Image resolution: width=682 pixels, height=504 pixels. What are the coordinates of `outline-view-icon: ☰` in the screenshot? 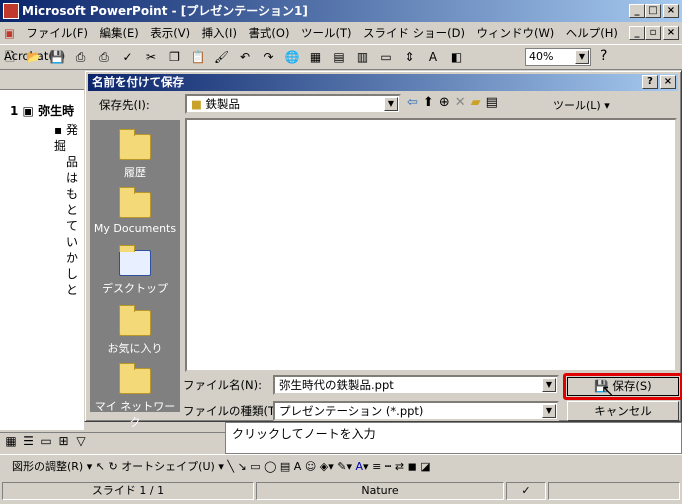 It's located at (29, 441).